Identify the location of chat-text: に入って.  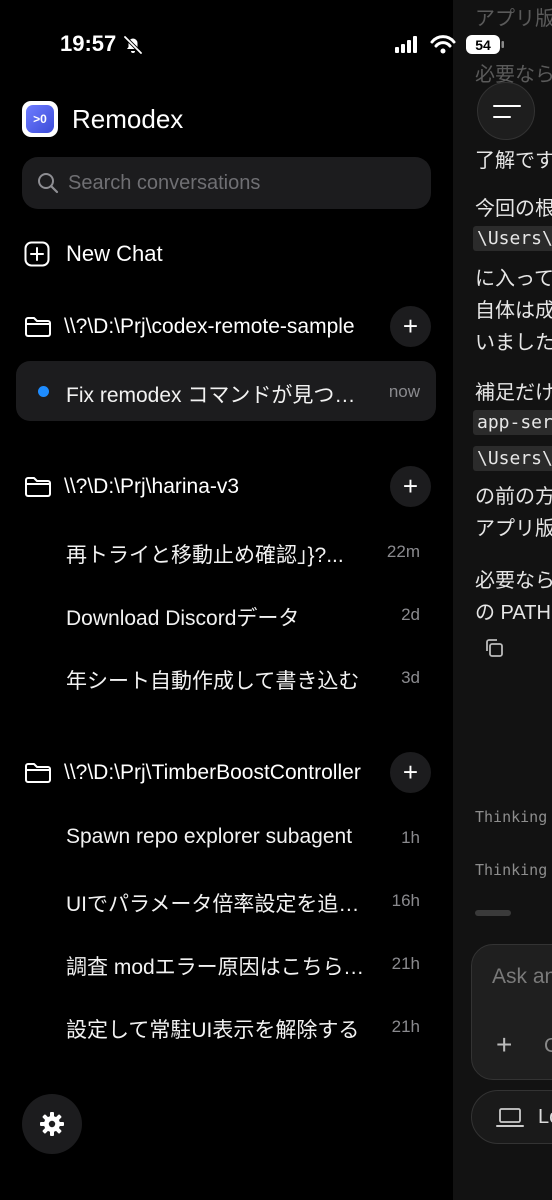
(513, 279).